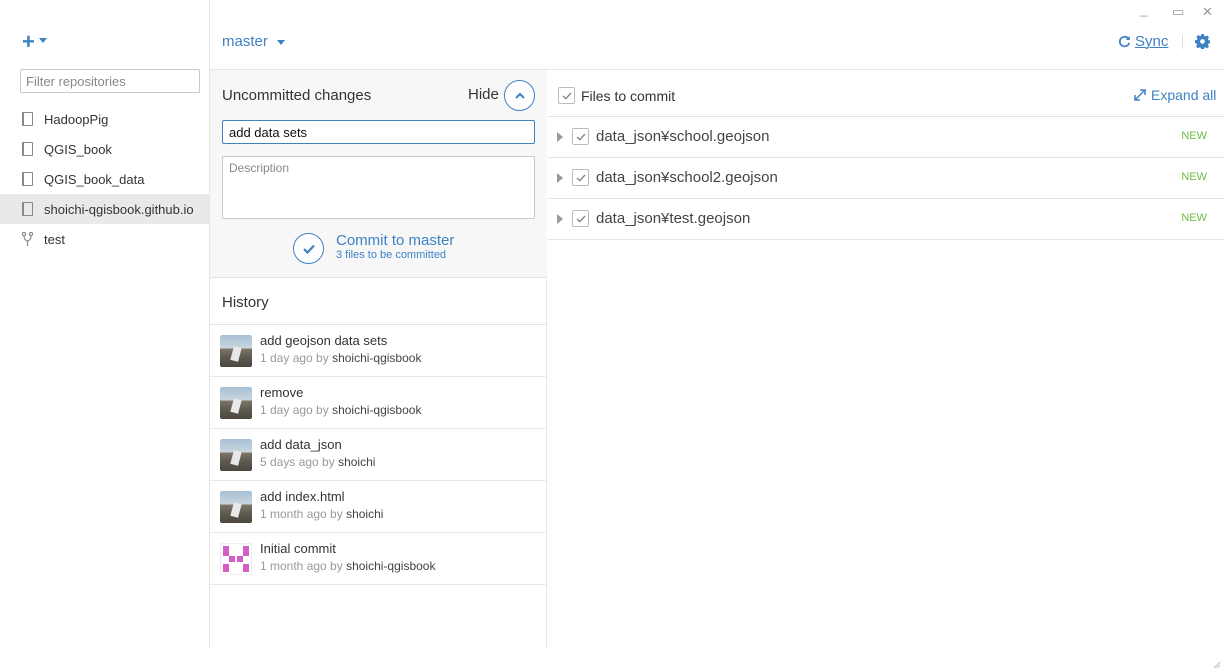  Describe the element at coordinates (886, 178) in the screenshot. I see `file-row: data_json¥school2.geojson NEW` at that location.